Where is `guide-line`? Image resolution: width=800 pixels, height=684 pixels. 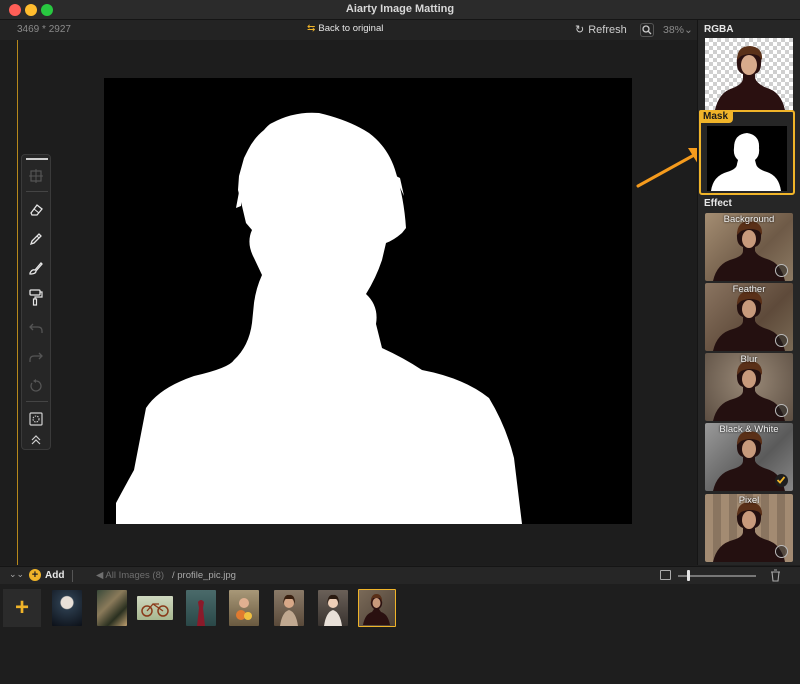 guide-line is located at coordinates (17, 302).